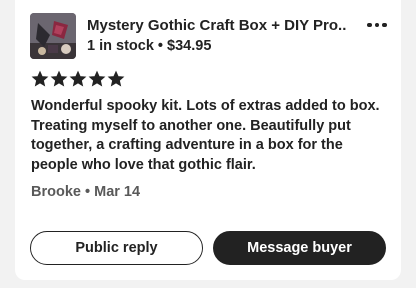 Image resolution: width=416 pixels, height=288 pixels. I want to click on product-thumbnail-image, so click(53, 36).